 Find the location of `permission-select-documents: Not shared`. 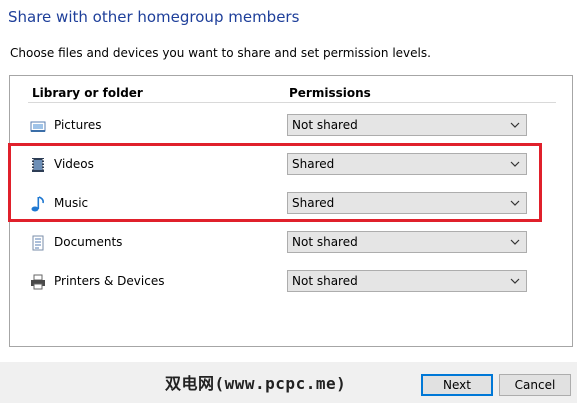

permission-select-documents: Not shared is located at coordinates (407, 242).